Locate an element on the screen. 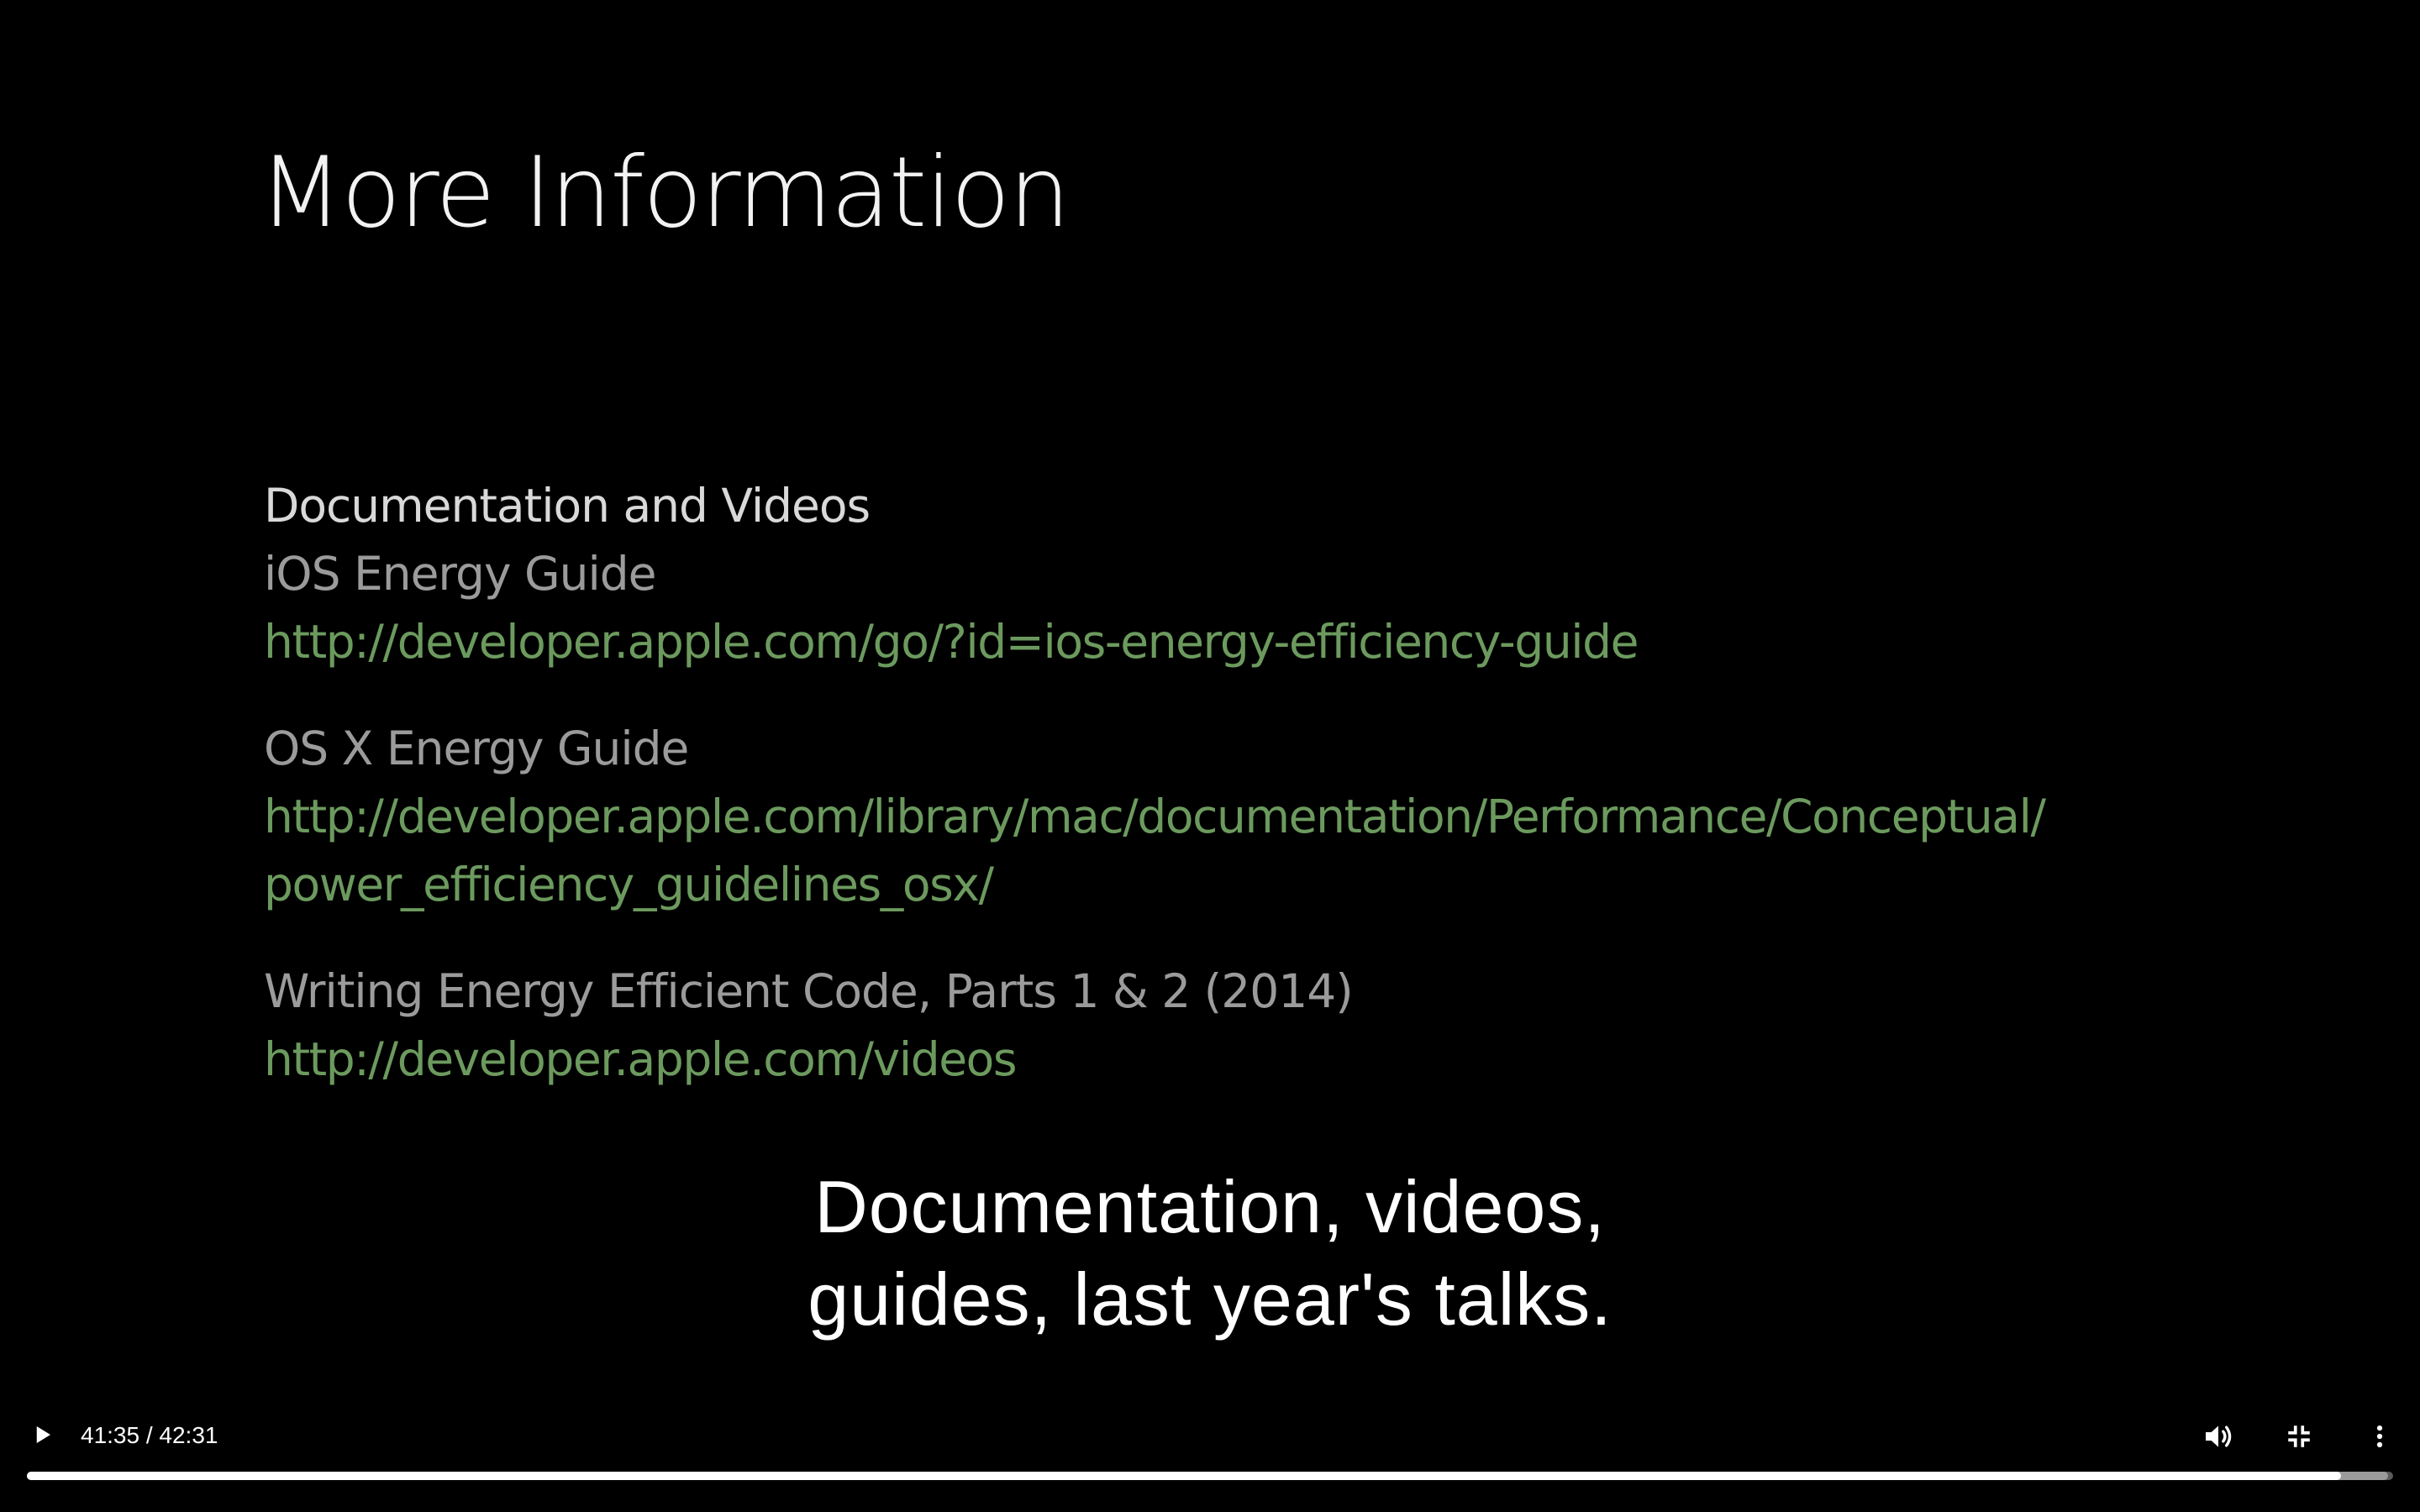 The width and height of the screenshot is (2420, 1512). exit-fullscreen-button is located at coordinates (2299, 1436).